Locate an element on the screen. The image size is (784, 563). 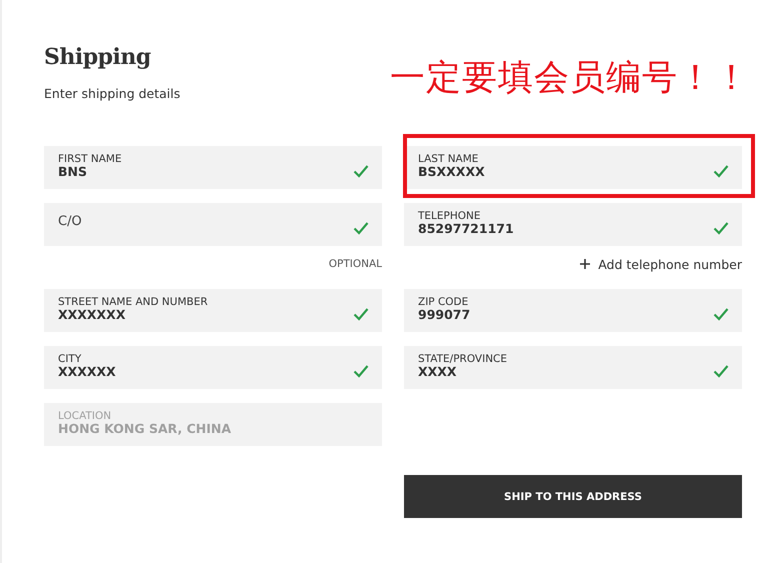
input-field: TELEPHONE 85297721171 is located at coordinates (573, 224).